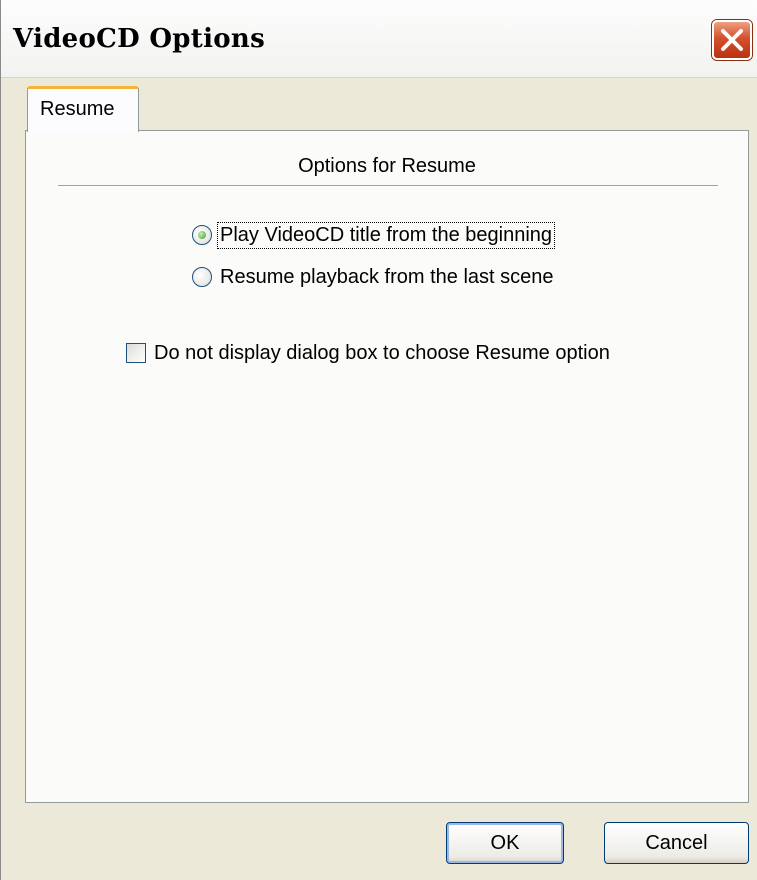 This screenshot has height=880, width=757. What do you see at coordinates (386, 235) in the screenshot?
I see `radio-play-from-beginning-label: Play VideoCD title from the beginning` at bounding box center [386, 235].